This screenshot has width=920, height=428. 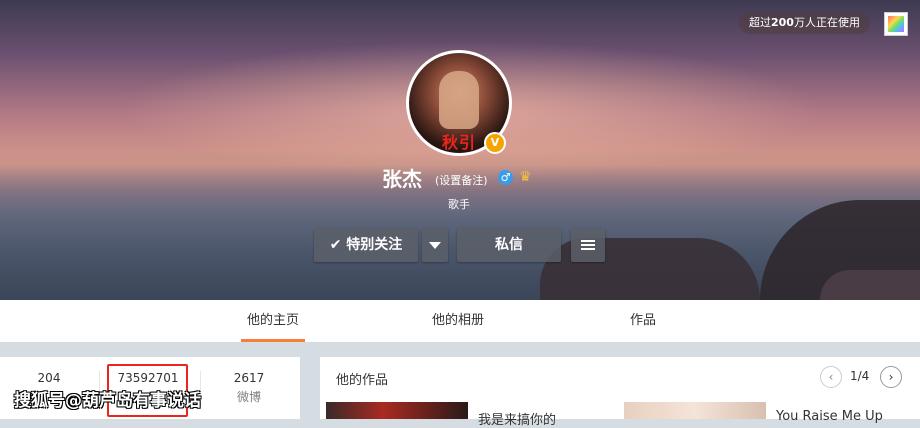 I want to click on chevron-down-icon, so click(x=435, y=245).